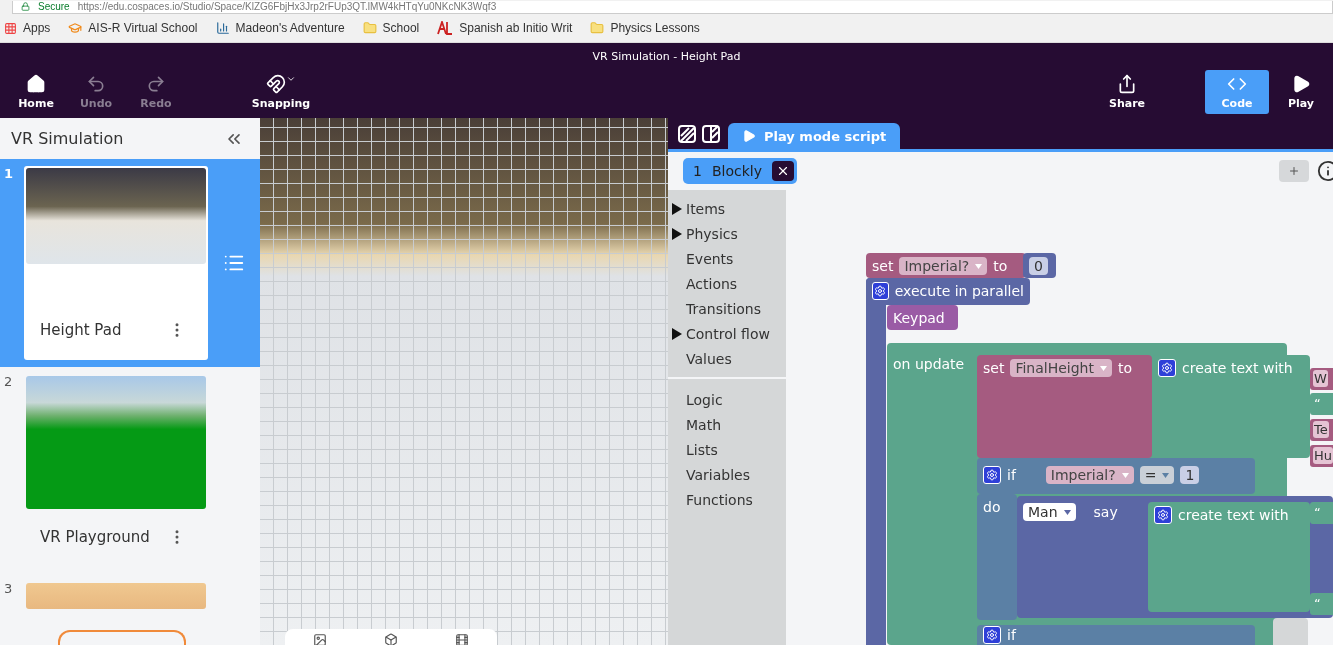  I want to click on toolbar-button: Play, so click(1301, 91).